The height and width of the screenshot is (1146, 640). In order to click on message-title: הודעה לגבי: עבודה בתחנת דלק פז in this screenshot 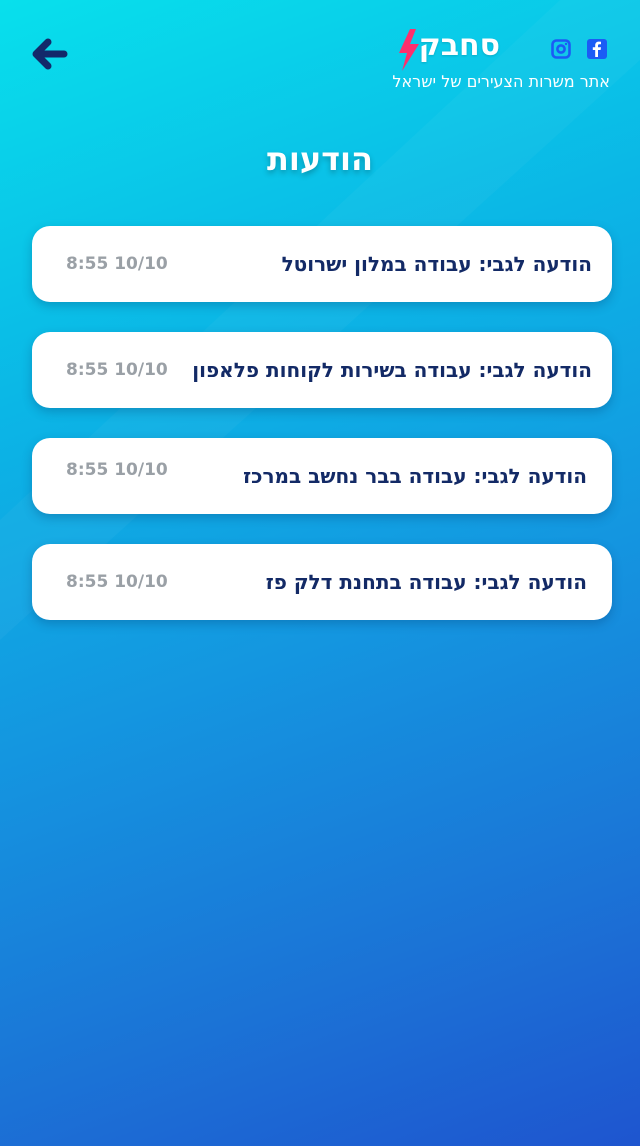, I will do `click(426, 582)`.